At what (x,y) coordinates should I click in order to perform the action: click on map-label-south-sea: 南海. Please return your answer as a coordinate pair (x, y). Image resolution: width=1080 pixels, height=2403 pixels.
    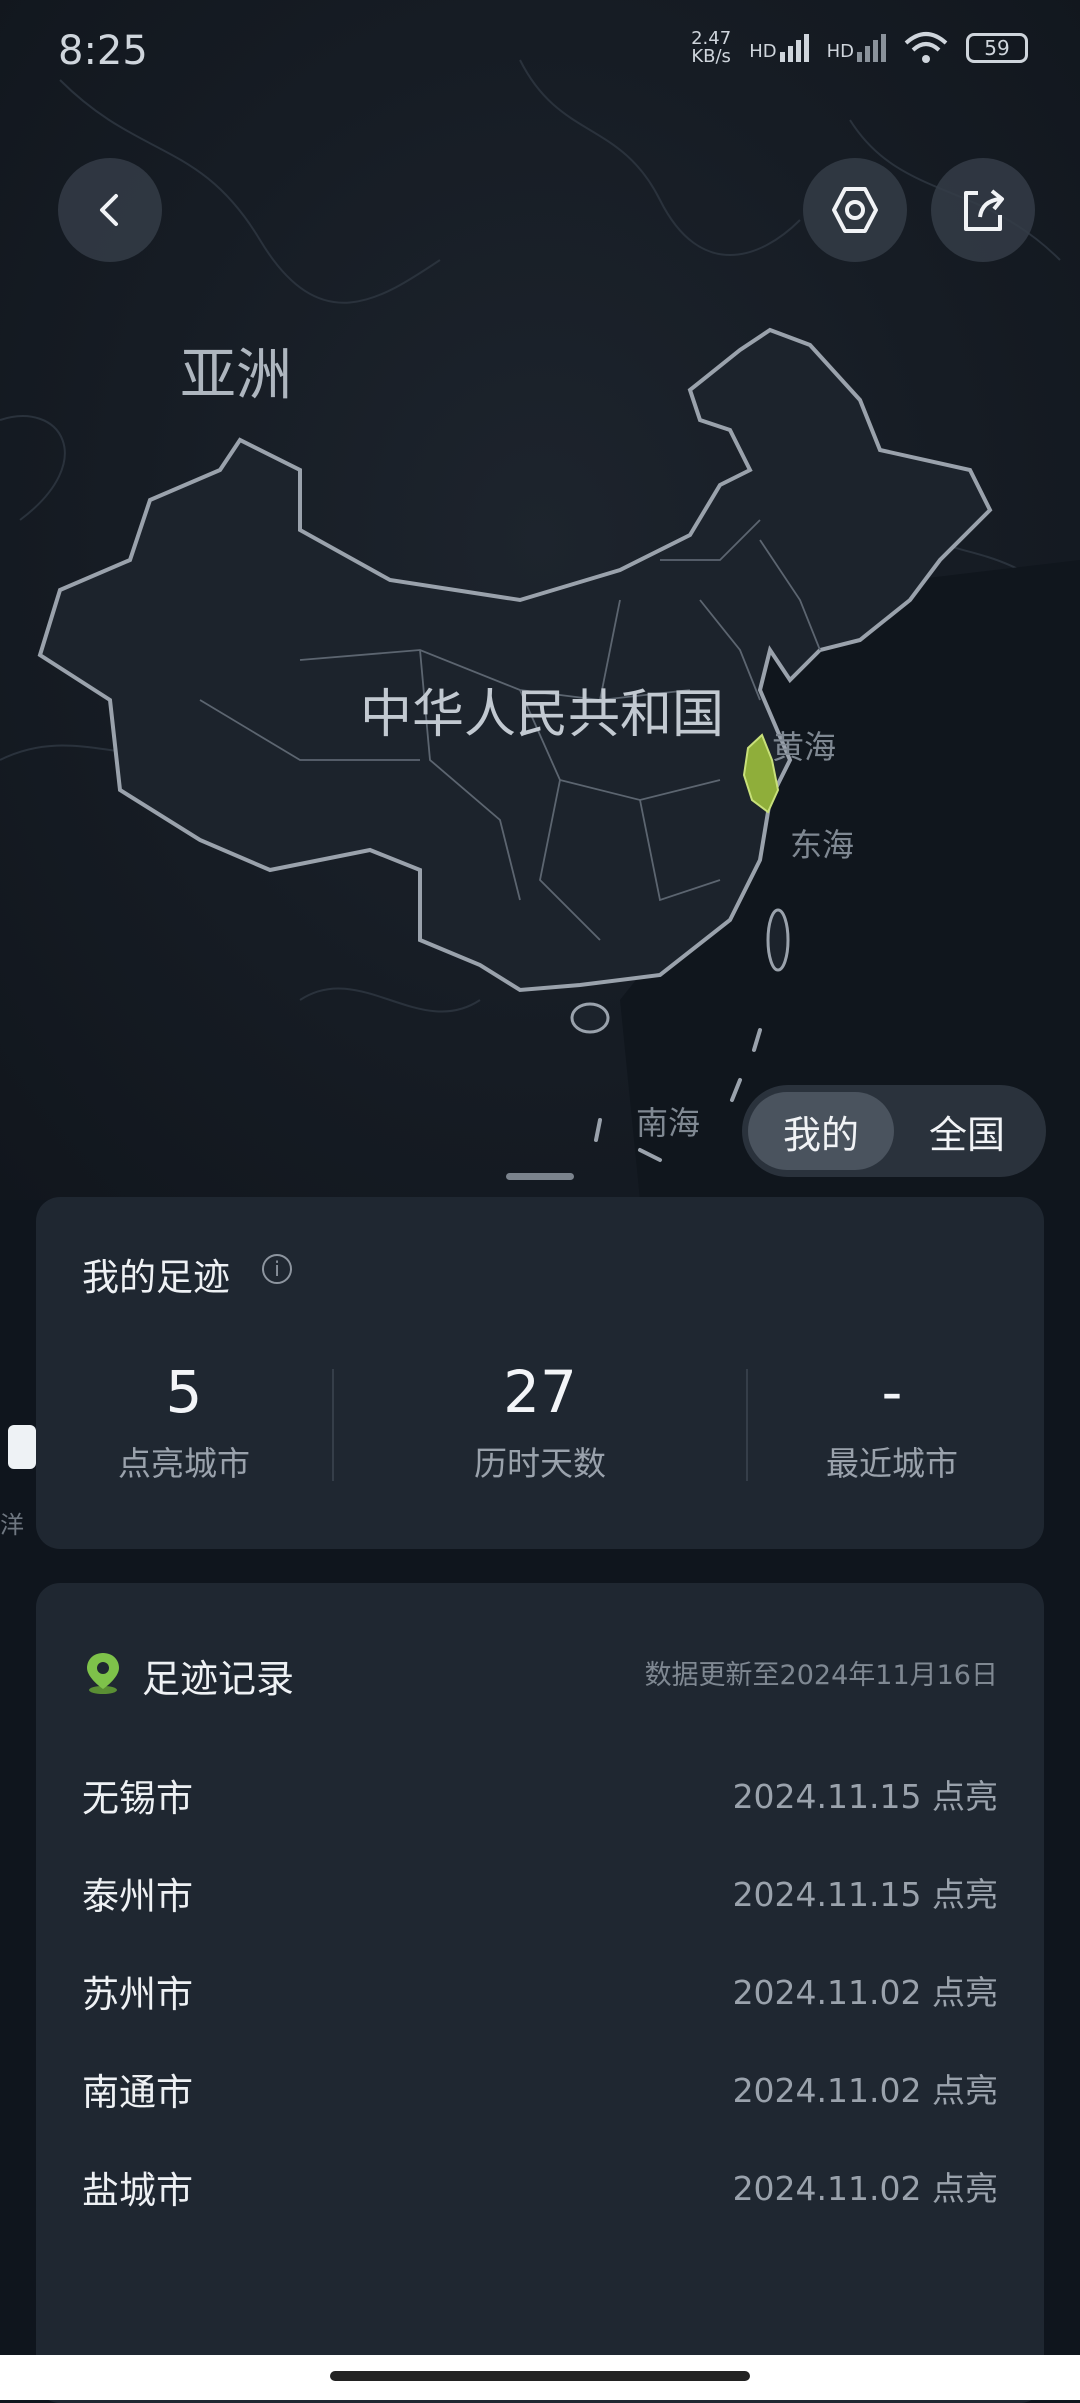
    Looking at the image, I should click on (668, 1123).